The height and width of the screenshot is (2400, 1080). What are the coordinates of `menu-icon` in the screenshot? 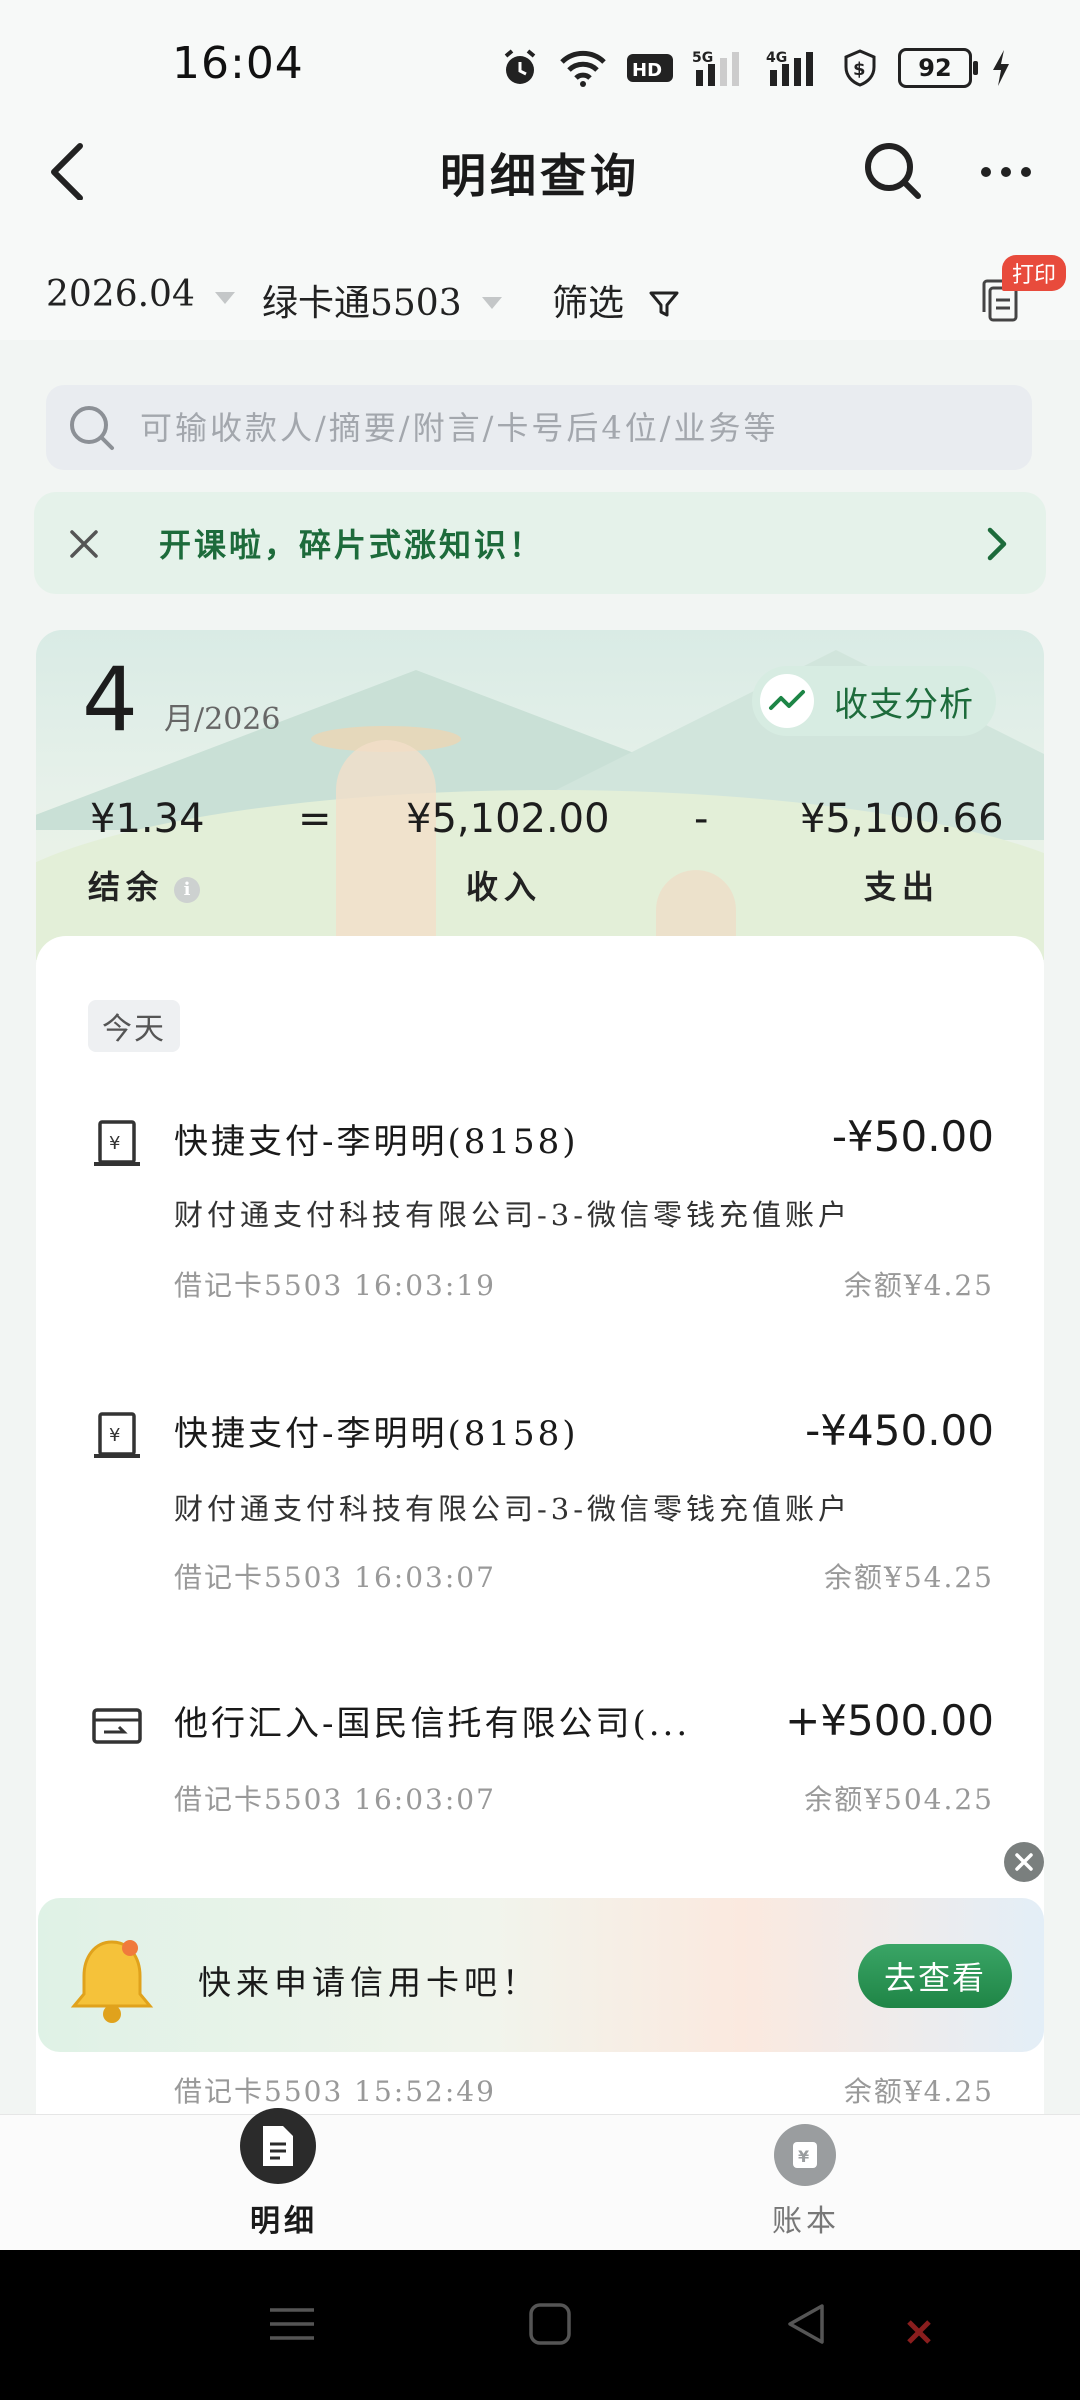 It's located at (292, 2324).